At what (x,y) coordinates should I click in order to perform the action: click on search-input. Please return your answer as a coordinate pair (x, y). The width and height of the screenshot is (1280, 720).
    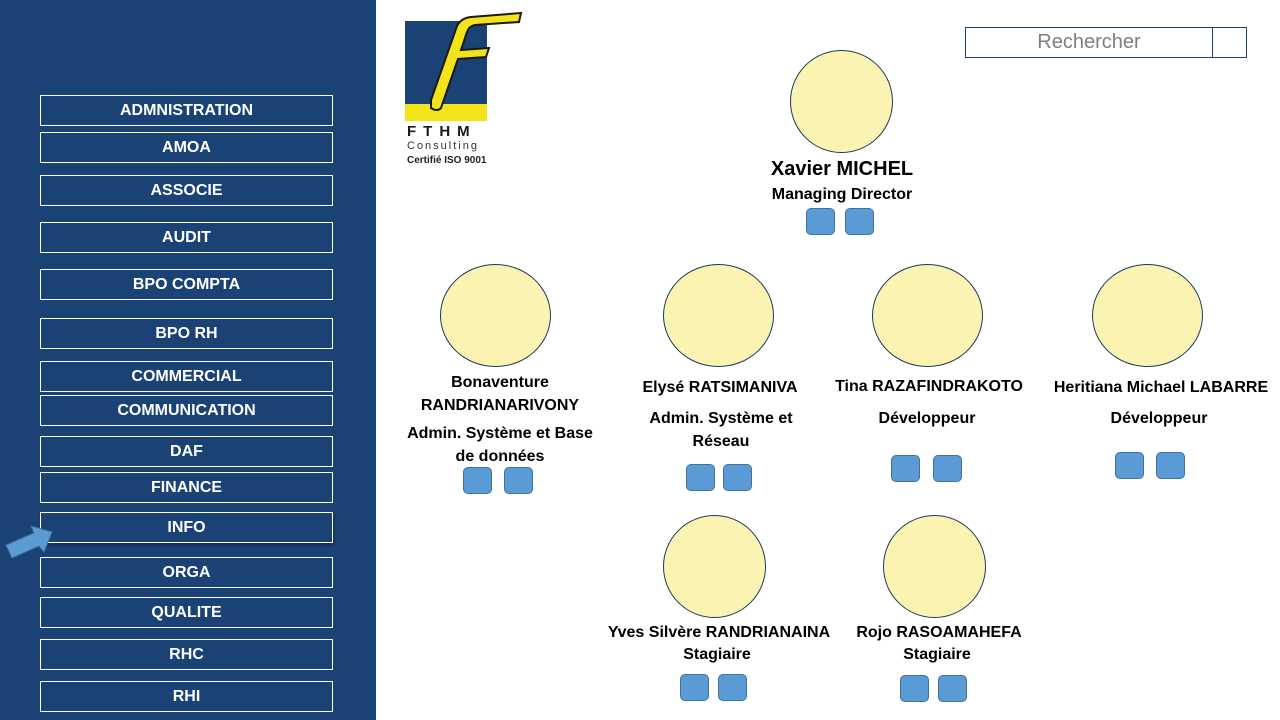
    Looking at the image, I should click on (1089, 42).